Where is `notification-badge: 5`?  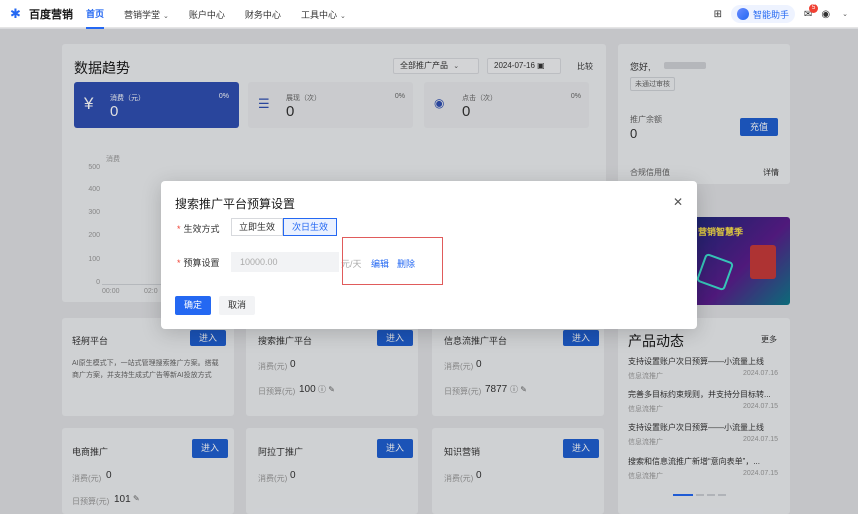
notification-badge: 5 is located at coordinates (814, 8).